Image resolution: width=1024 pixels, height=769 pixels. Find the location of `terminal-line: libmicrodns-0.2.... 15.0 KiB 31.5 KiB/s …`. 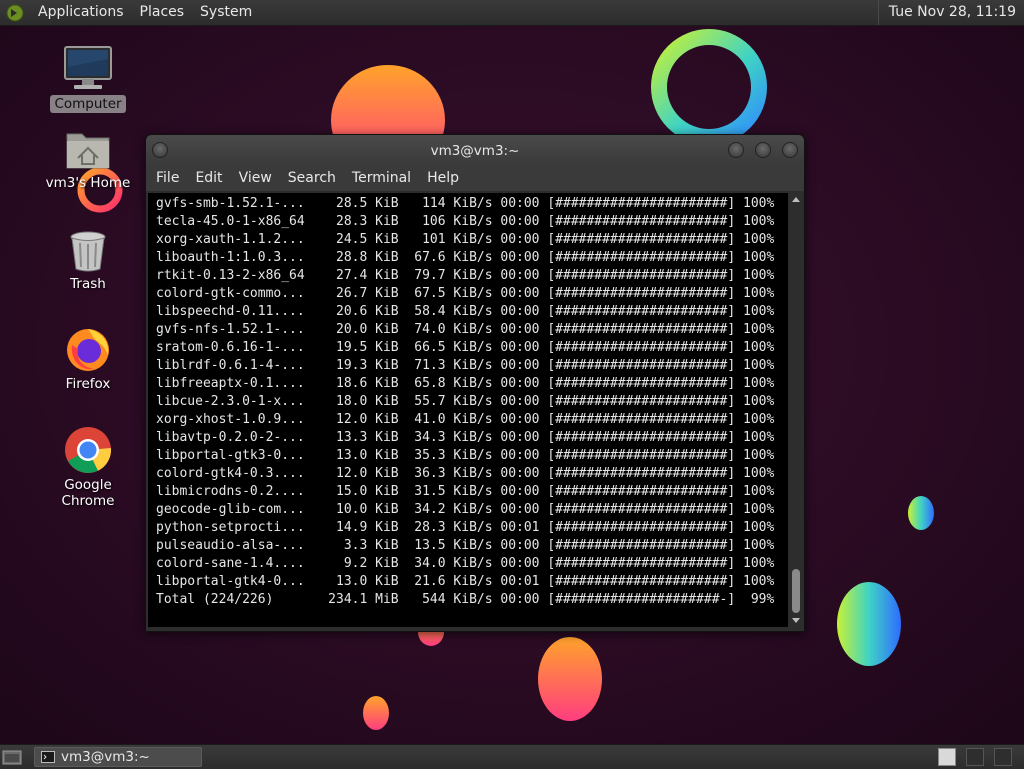

terminal-line: libmicrodns-0.2.... 15.0 KiB 31.5 KiB/s … is located at coordinates (465, 491).